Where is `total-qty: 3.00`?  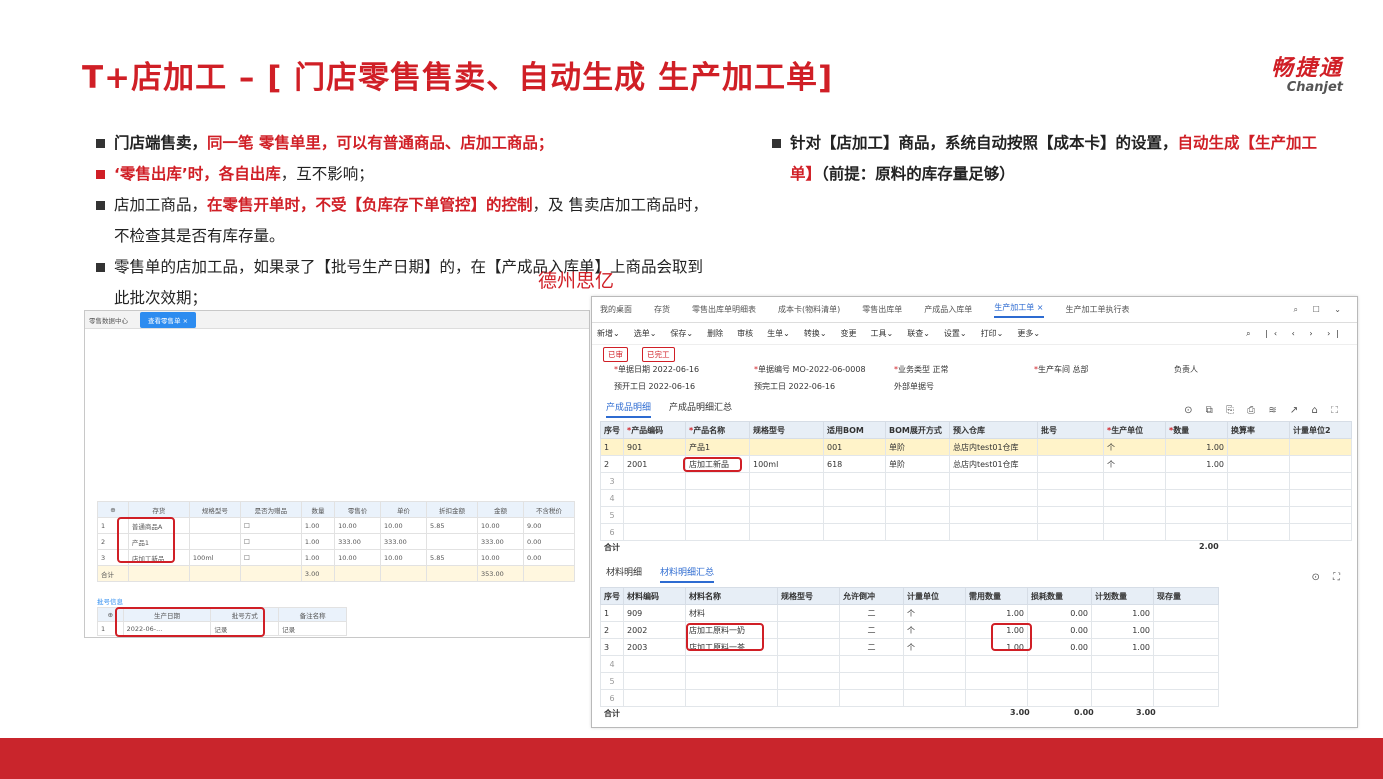
total-qty: 3.00 is located at coordinates (318, 573).